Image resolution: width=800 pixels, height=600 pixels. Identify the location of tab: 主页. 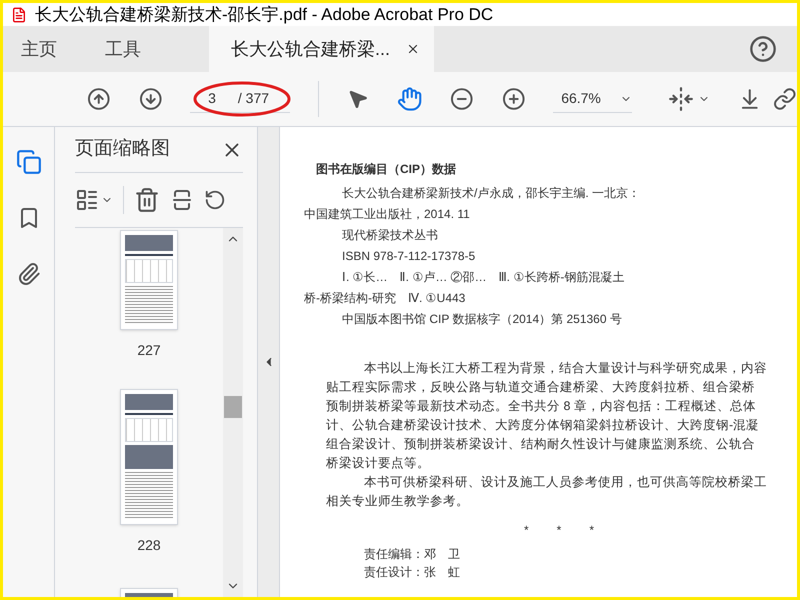
(39, 49).